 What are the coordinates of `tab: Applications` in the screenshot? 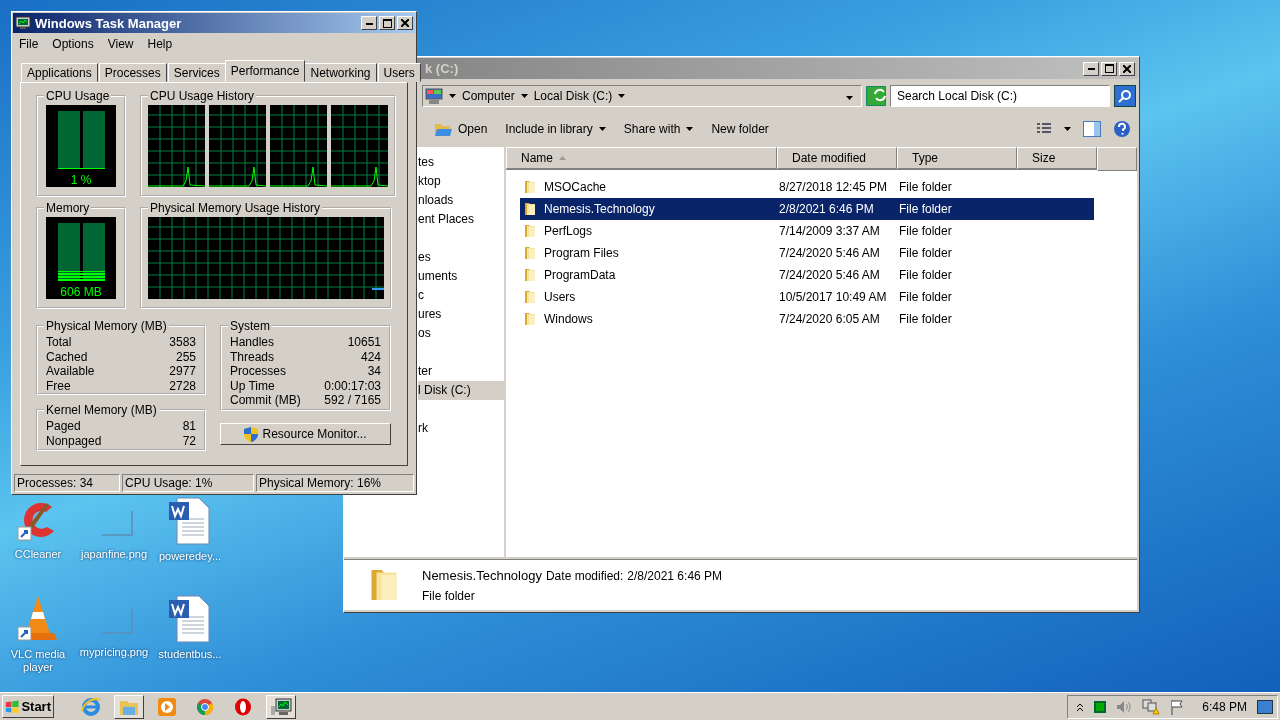 It's located at (59, 72).